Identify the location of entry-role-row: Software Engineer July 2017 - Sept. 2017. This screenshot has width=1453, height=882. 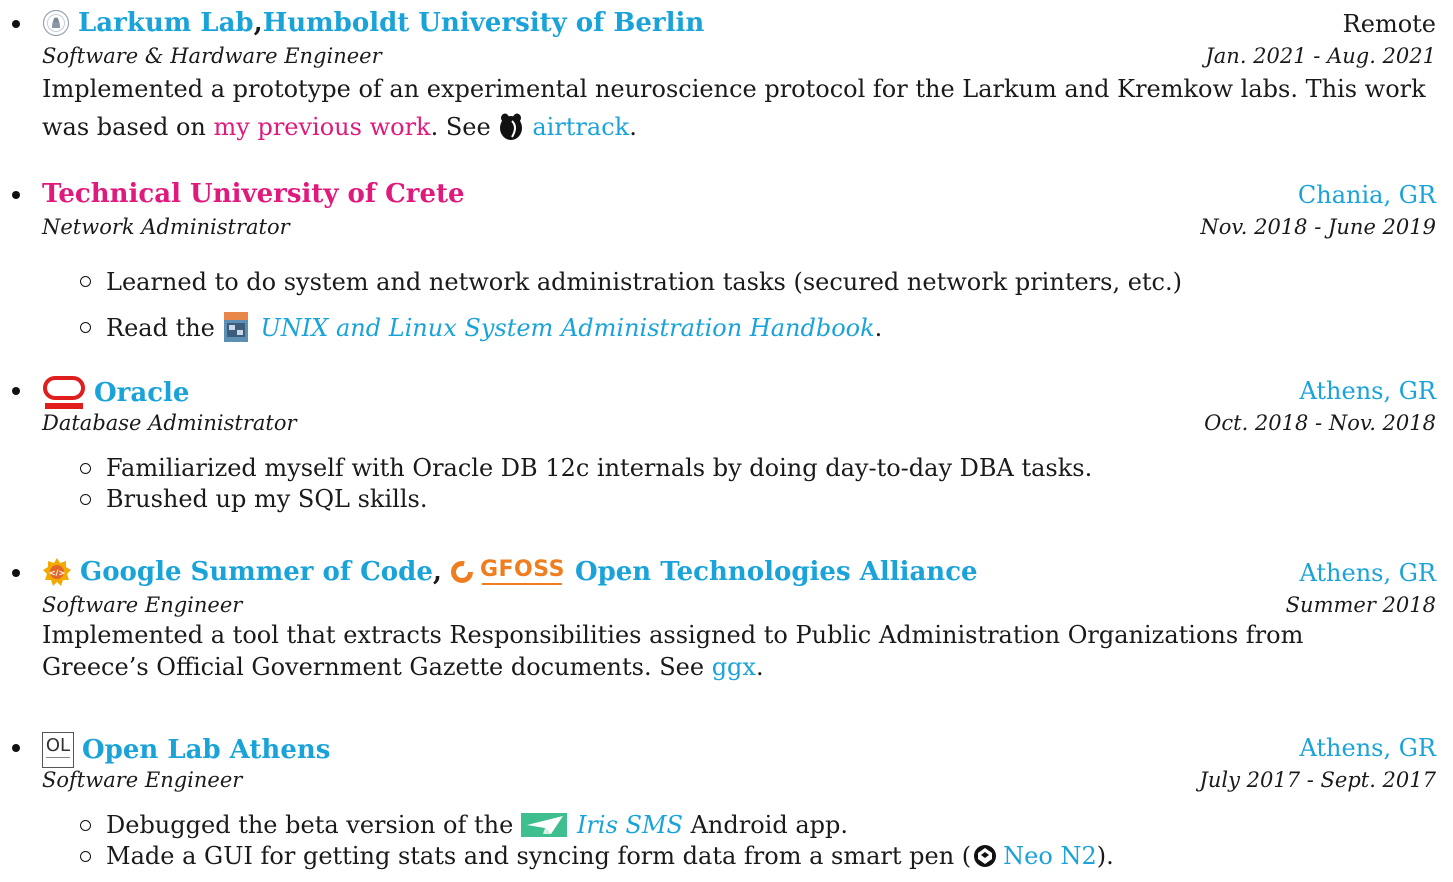
(726, 783).